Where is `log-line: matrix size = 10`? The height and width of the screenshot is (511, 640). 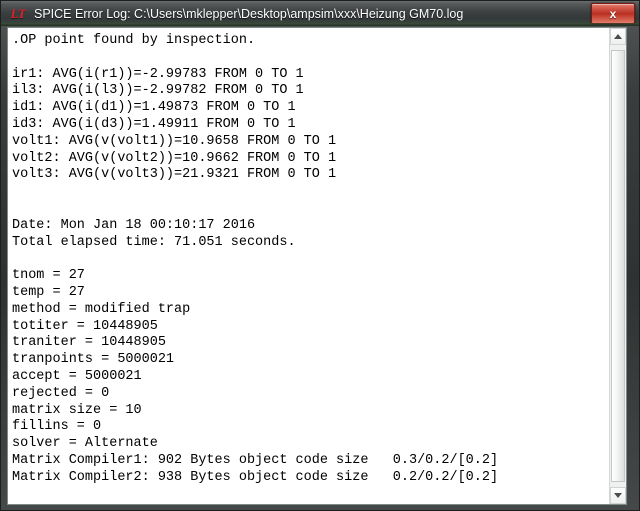
log-line: matrix size = 10 is located at coordinates (77, 410).